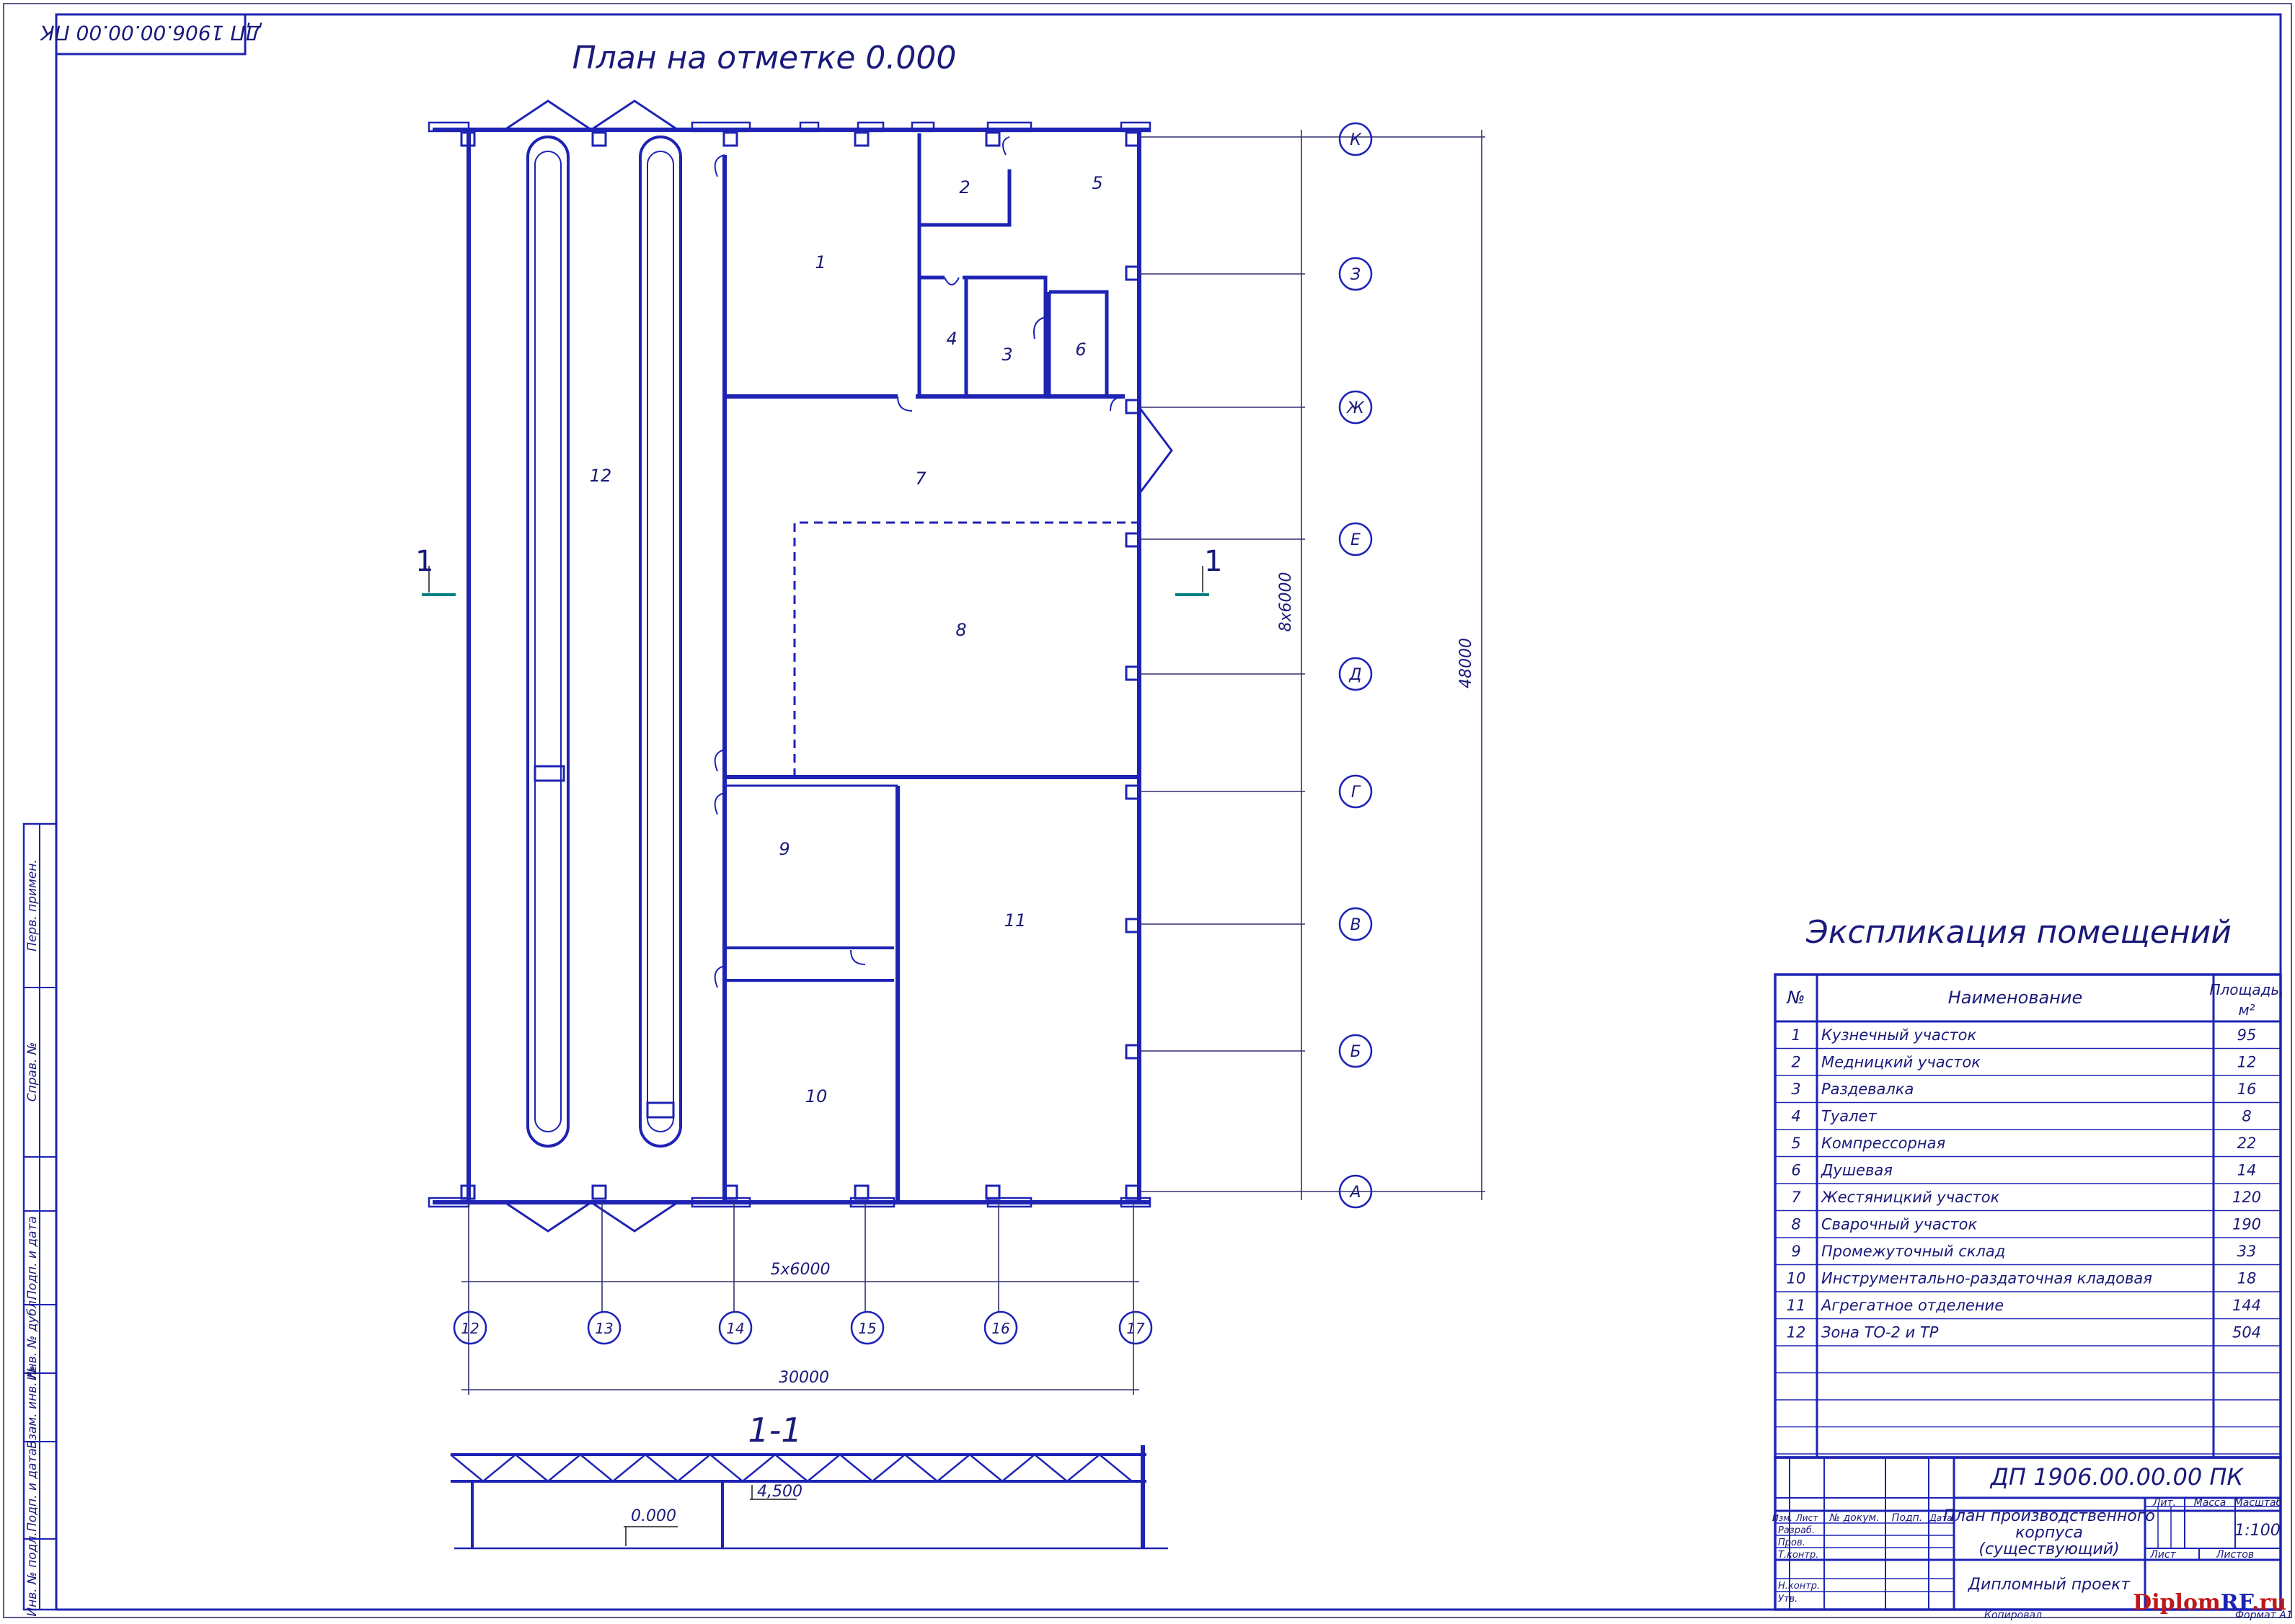  Describe the element at coordinates (1355, 408) in the screenshot. I see `svg-text: Ж` at that location.